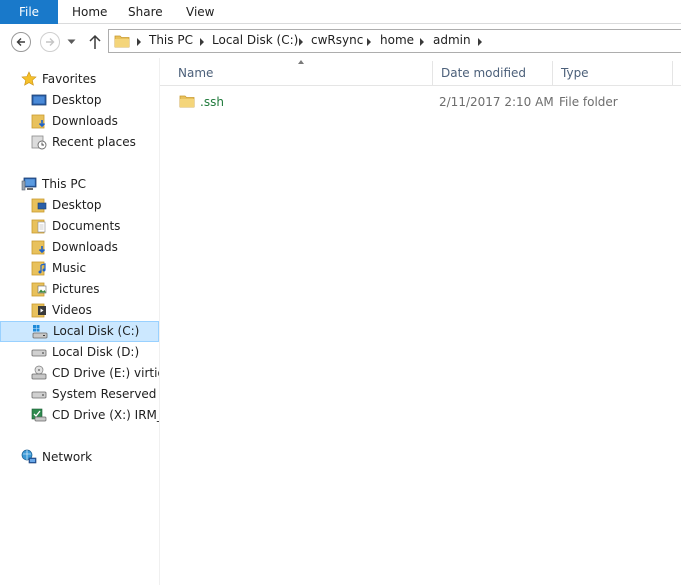 The image size is (681, 585). Describe the element at coordinates (105, 415) in the screenshot. I see `nav-item-label: CD Drive (X:) IRM_SS` at that location.